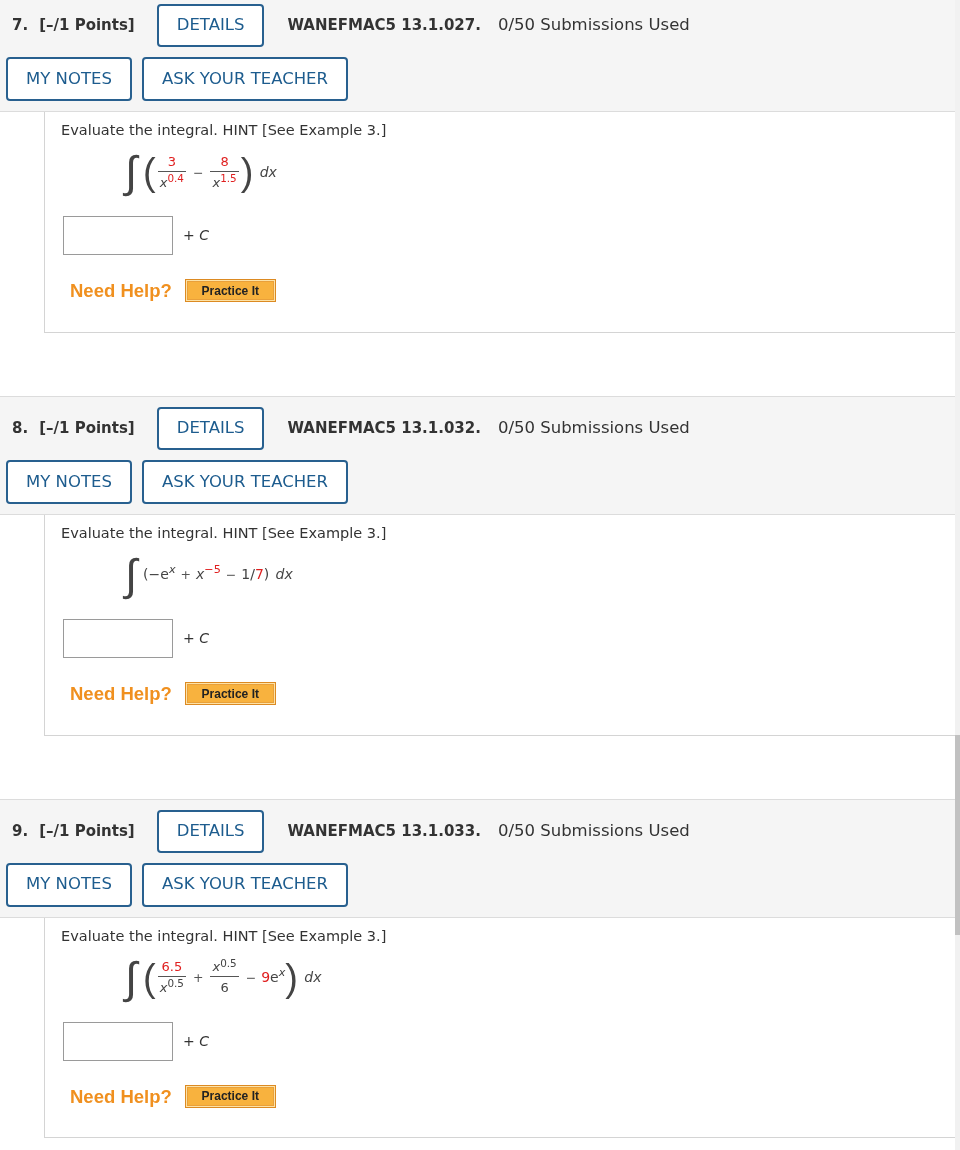  I want to click on math-text: 7, so click(259, 575).